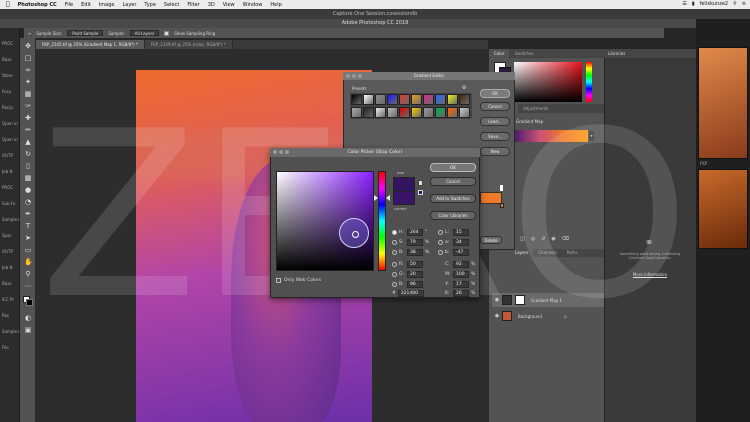 Image resolution: width=750 pixels, height=422 pixels. I want to click on menu-type: Type, so click(149, 5).